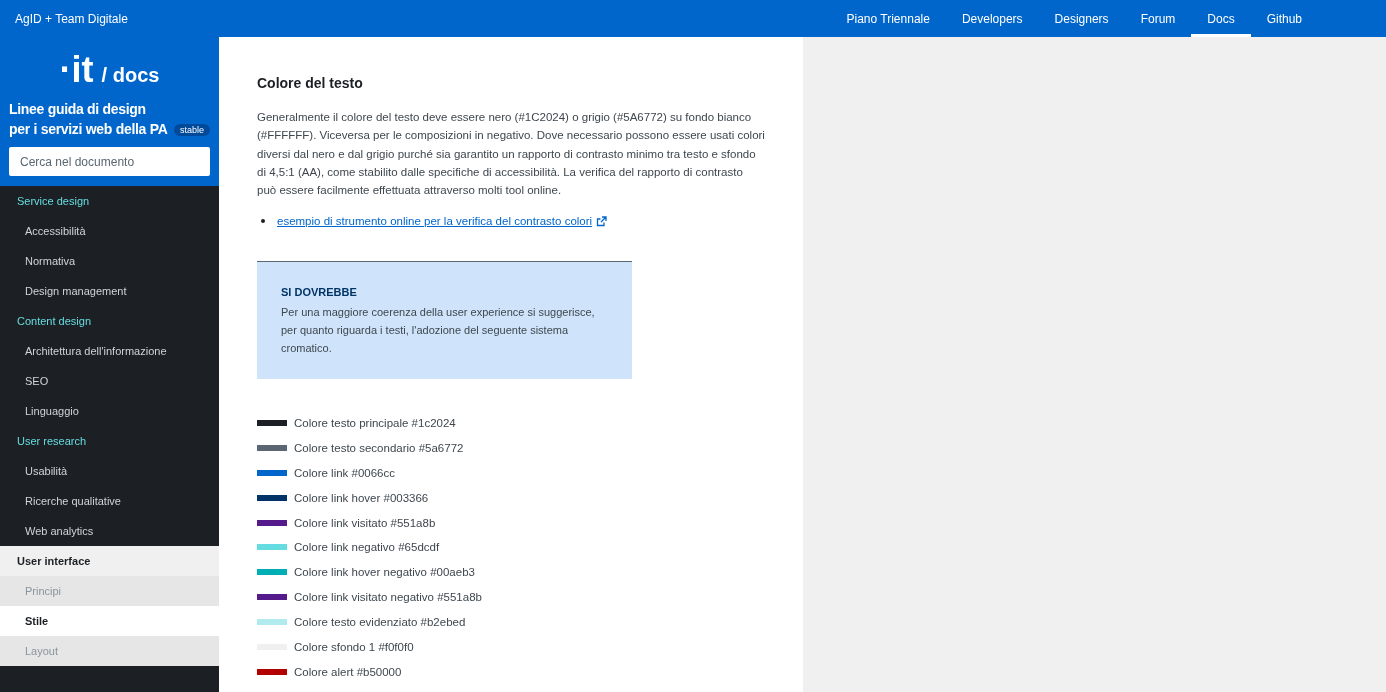 The image size is (1386, 692). Describe the element at coordinates (71, 18) in the screenshot. I see `brand-label: AgID + Team Digitale` at that location.